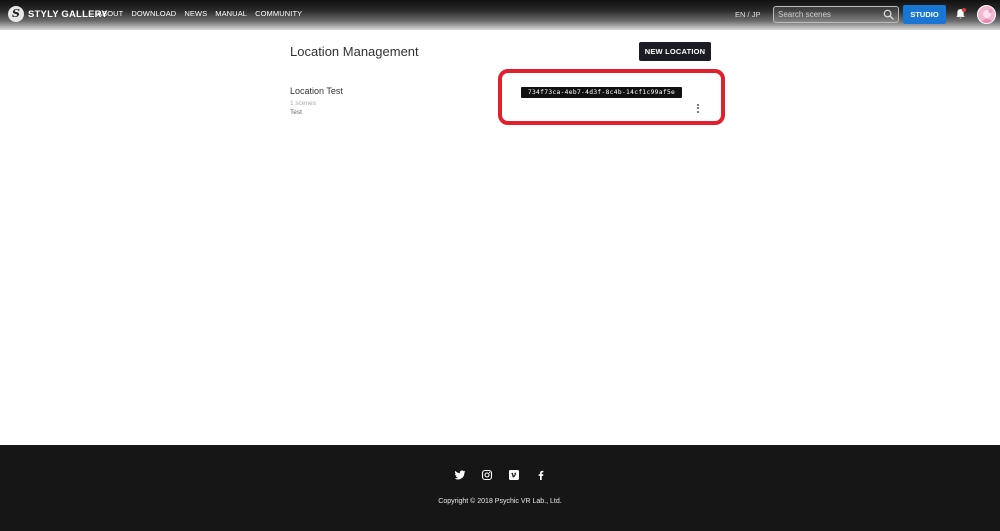  I want to click on new-location-button: NEW LOCATION, so click(675, 51).